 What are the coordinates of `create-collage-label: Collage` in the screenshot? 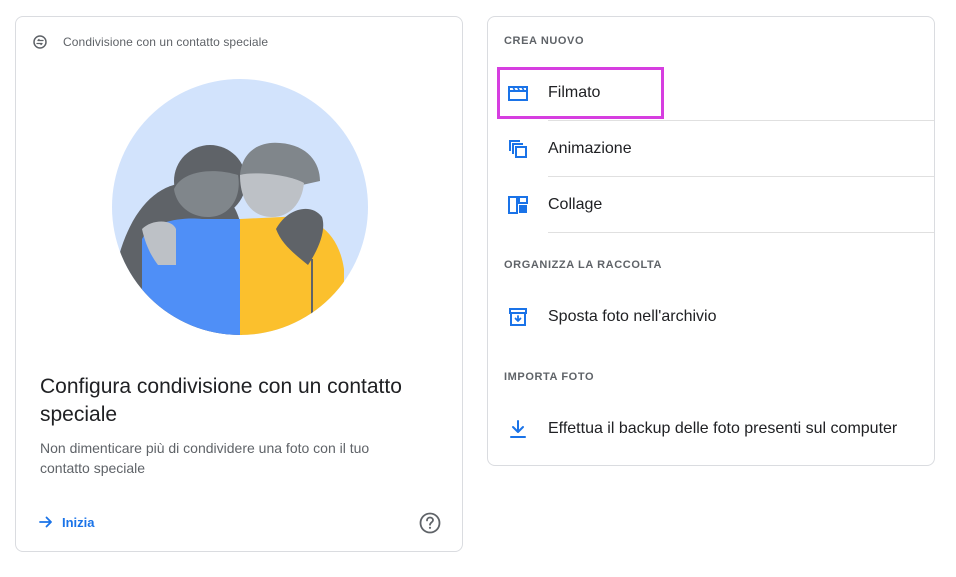 It's located at (575, 204).